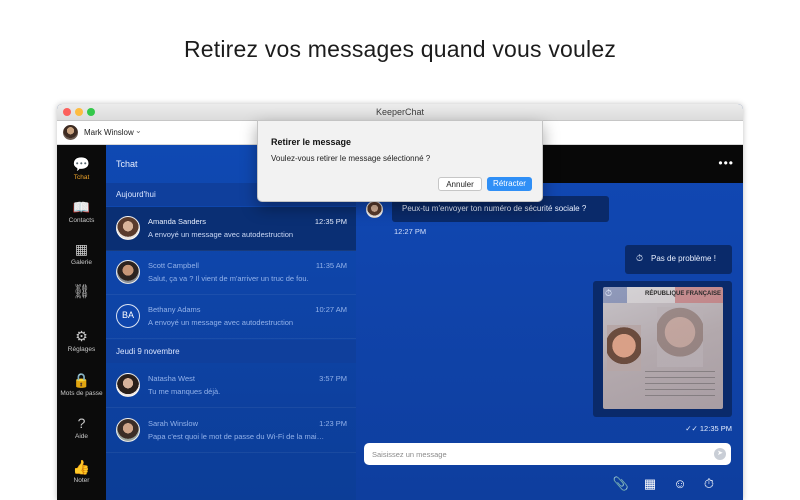 The width and height of the screenshot is (800, 500). What do you see at coordinates (81, 262) in the screenshot?
I see `sidebar-item-label: Galerie` at bounding box center [81, 262].